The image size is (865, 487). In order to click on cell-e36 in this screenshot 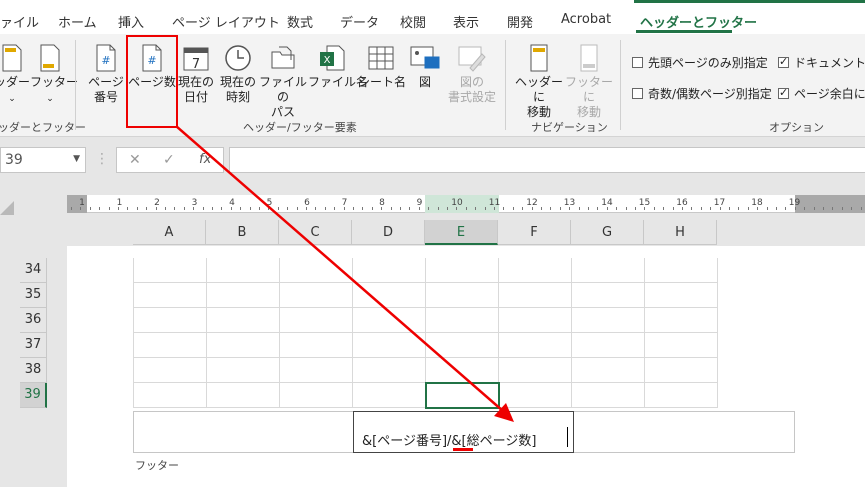, I will do `click(462, 320)`.